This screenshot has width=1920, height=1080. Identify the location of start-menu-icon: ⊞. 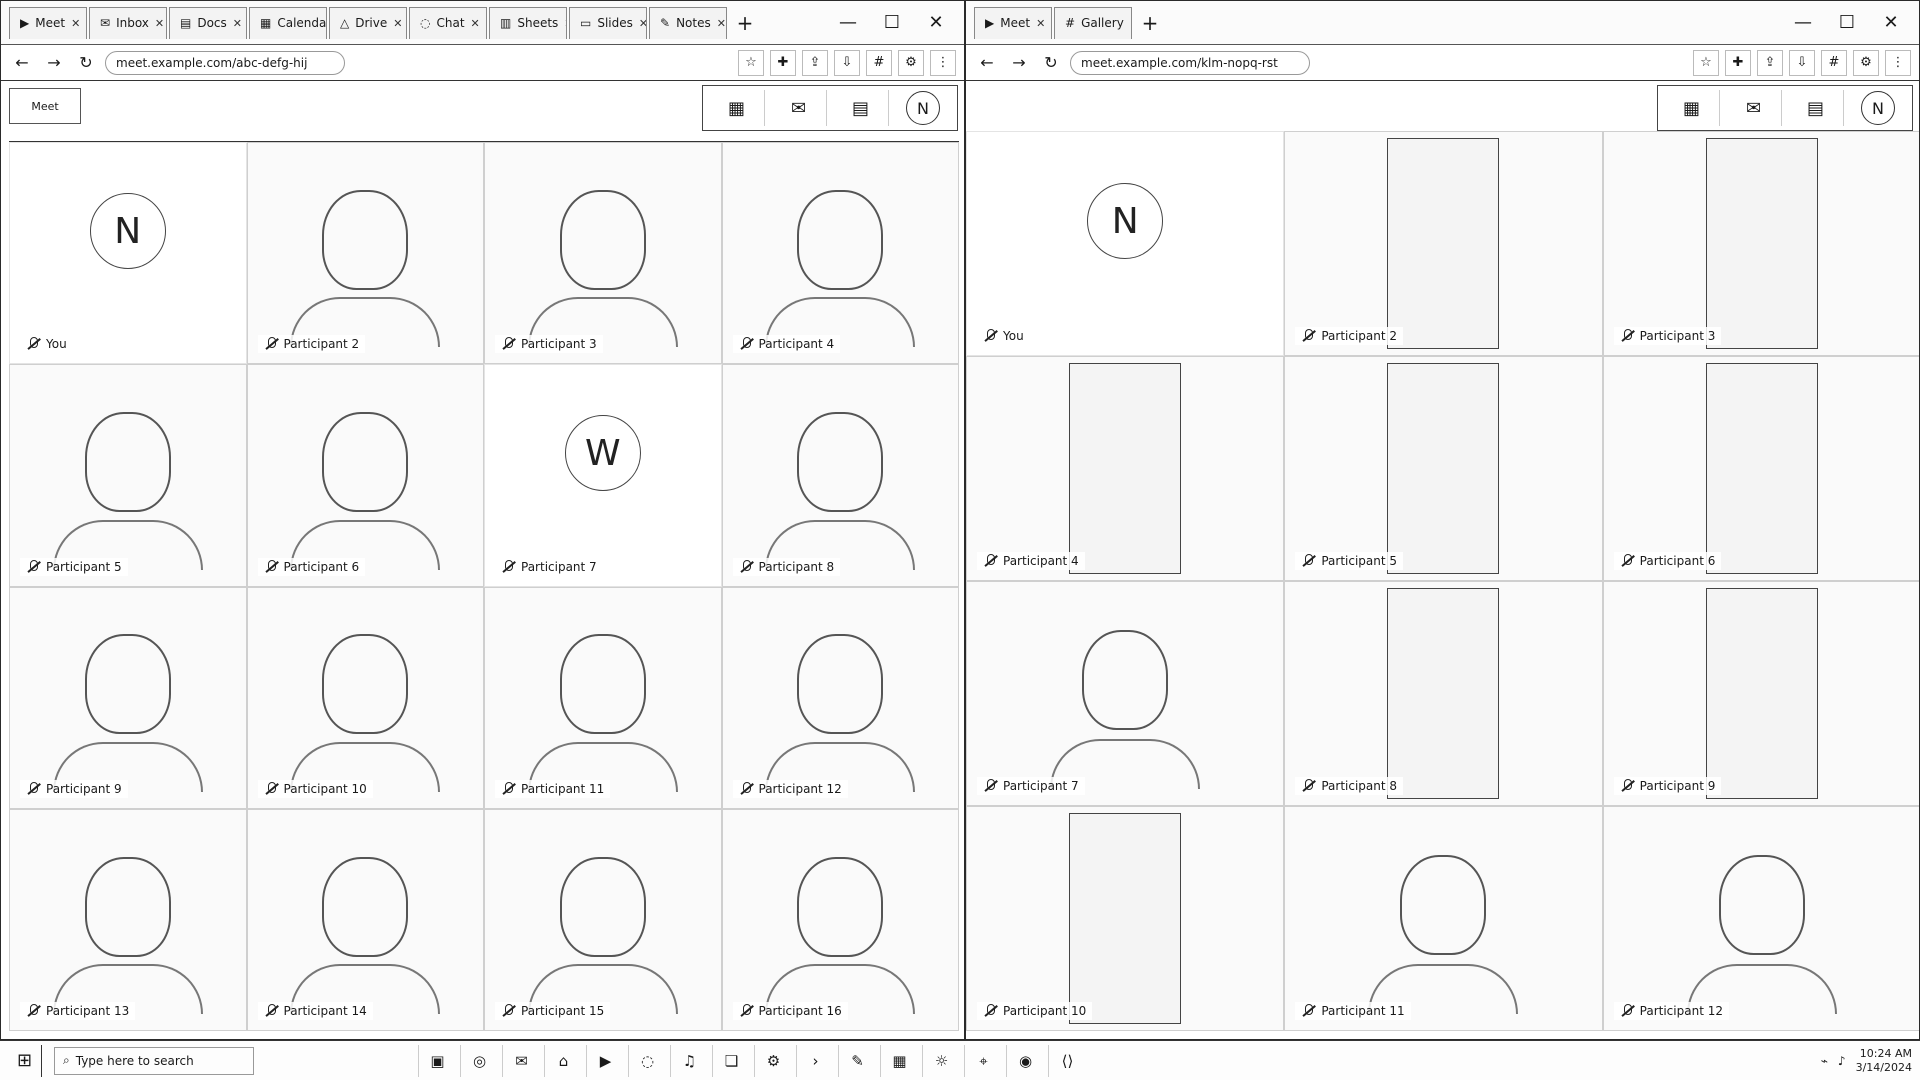
(25, 1060).